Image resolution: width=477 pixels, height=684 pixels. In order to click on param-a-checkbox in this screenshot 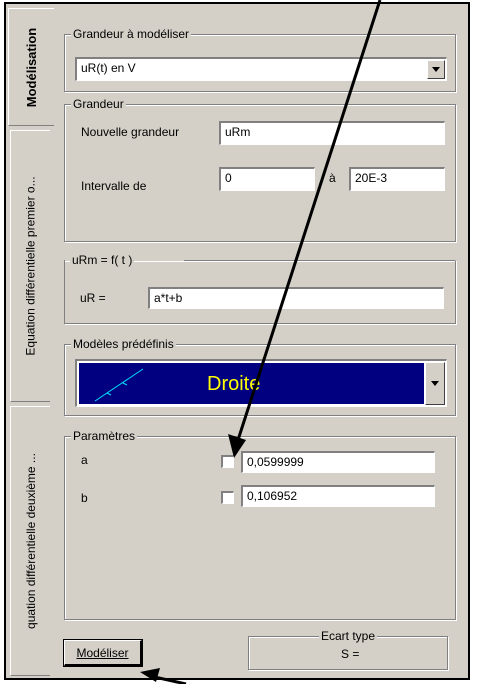, I will do `click(227, 461)`.